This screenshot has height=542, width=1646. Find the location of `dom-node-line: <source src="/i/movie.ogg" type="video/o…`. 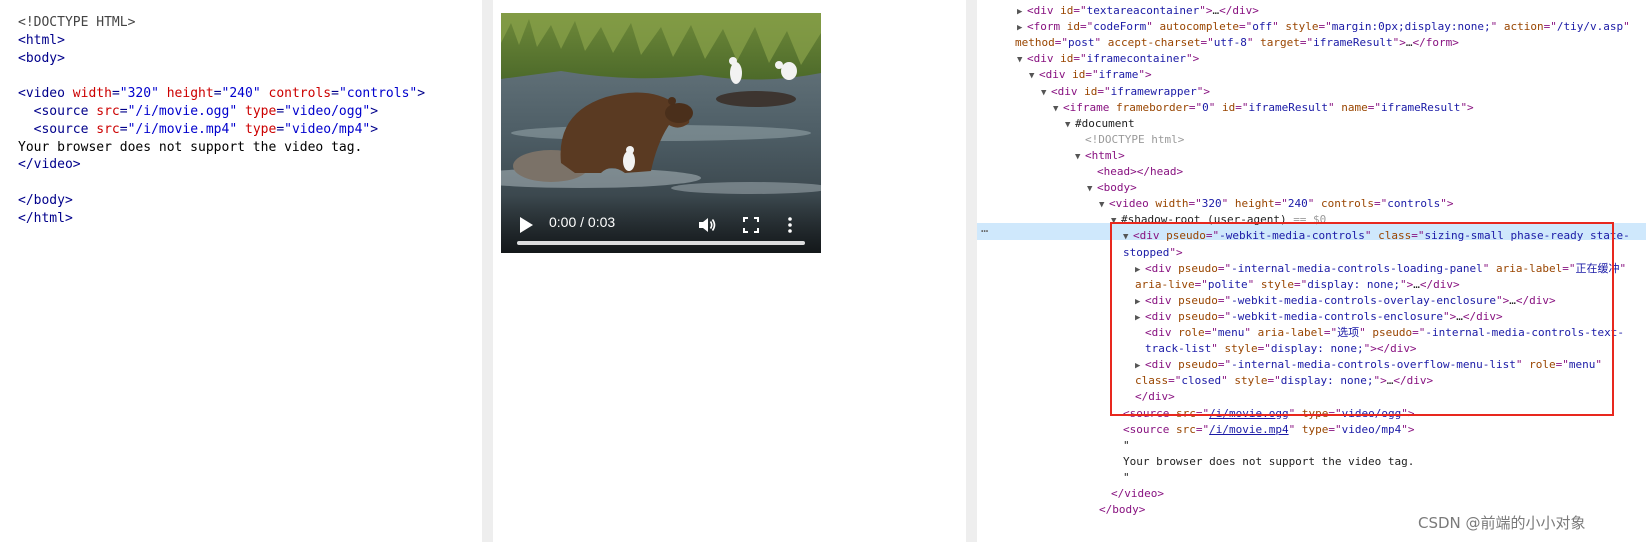

dom-node-line: <source src="/i/movie.ogg" type="video/o… is located at coordinates (1268, 414).